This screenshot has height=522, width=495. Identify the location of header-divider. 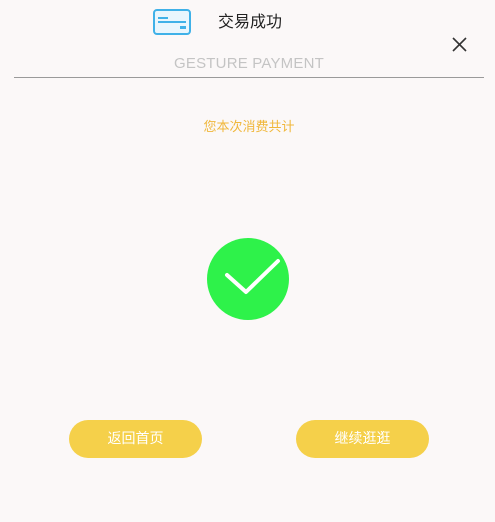
(249, 77).